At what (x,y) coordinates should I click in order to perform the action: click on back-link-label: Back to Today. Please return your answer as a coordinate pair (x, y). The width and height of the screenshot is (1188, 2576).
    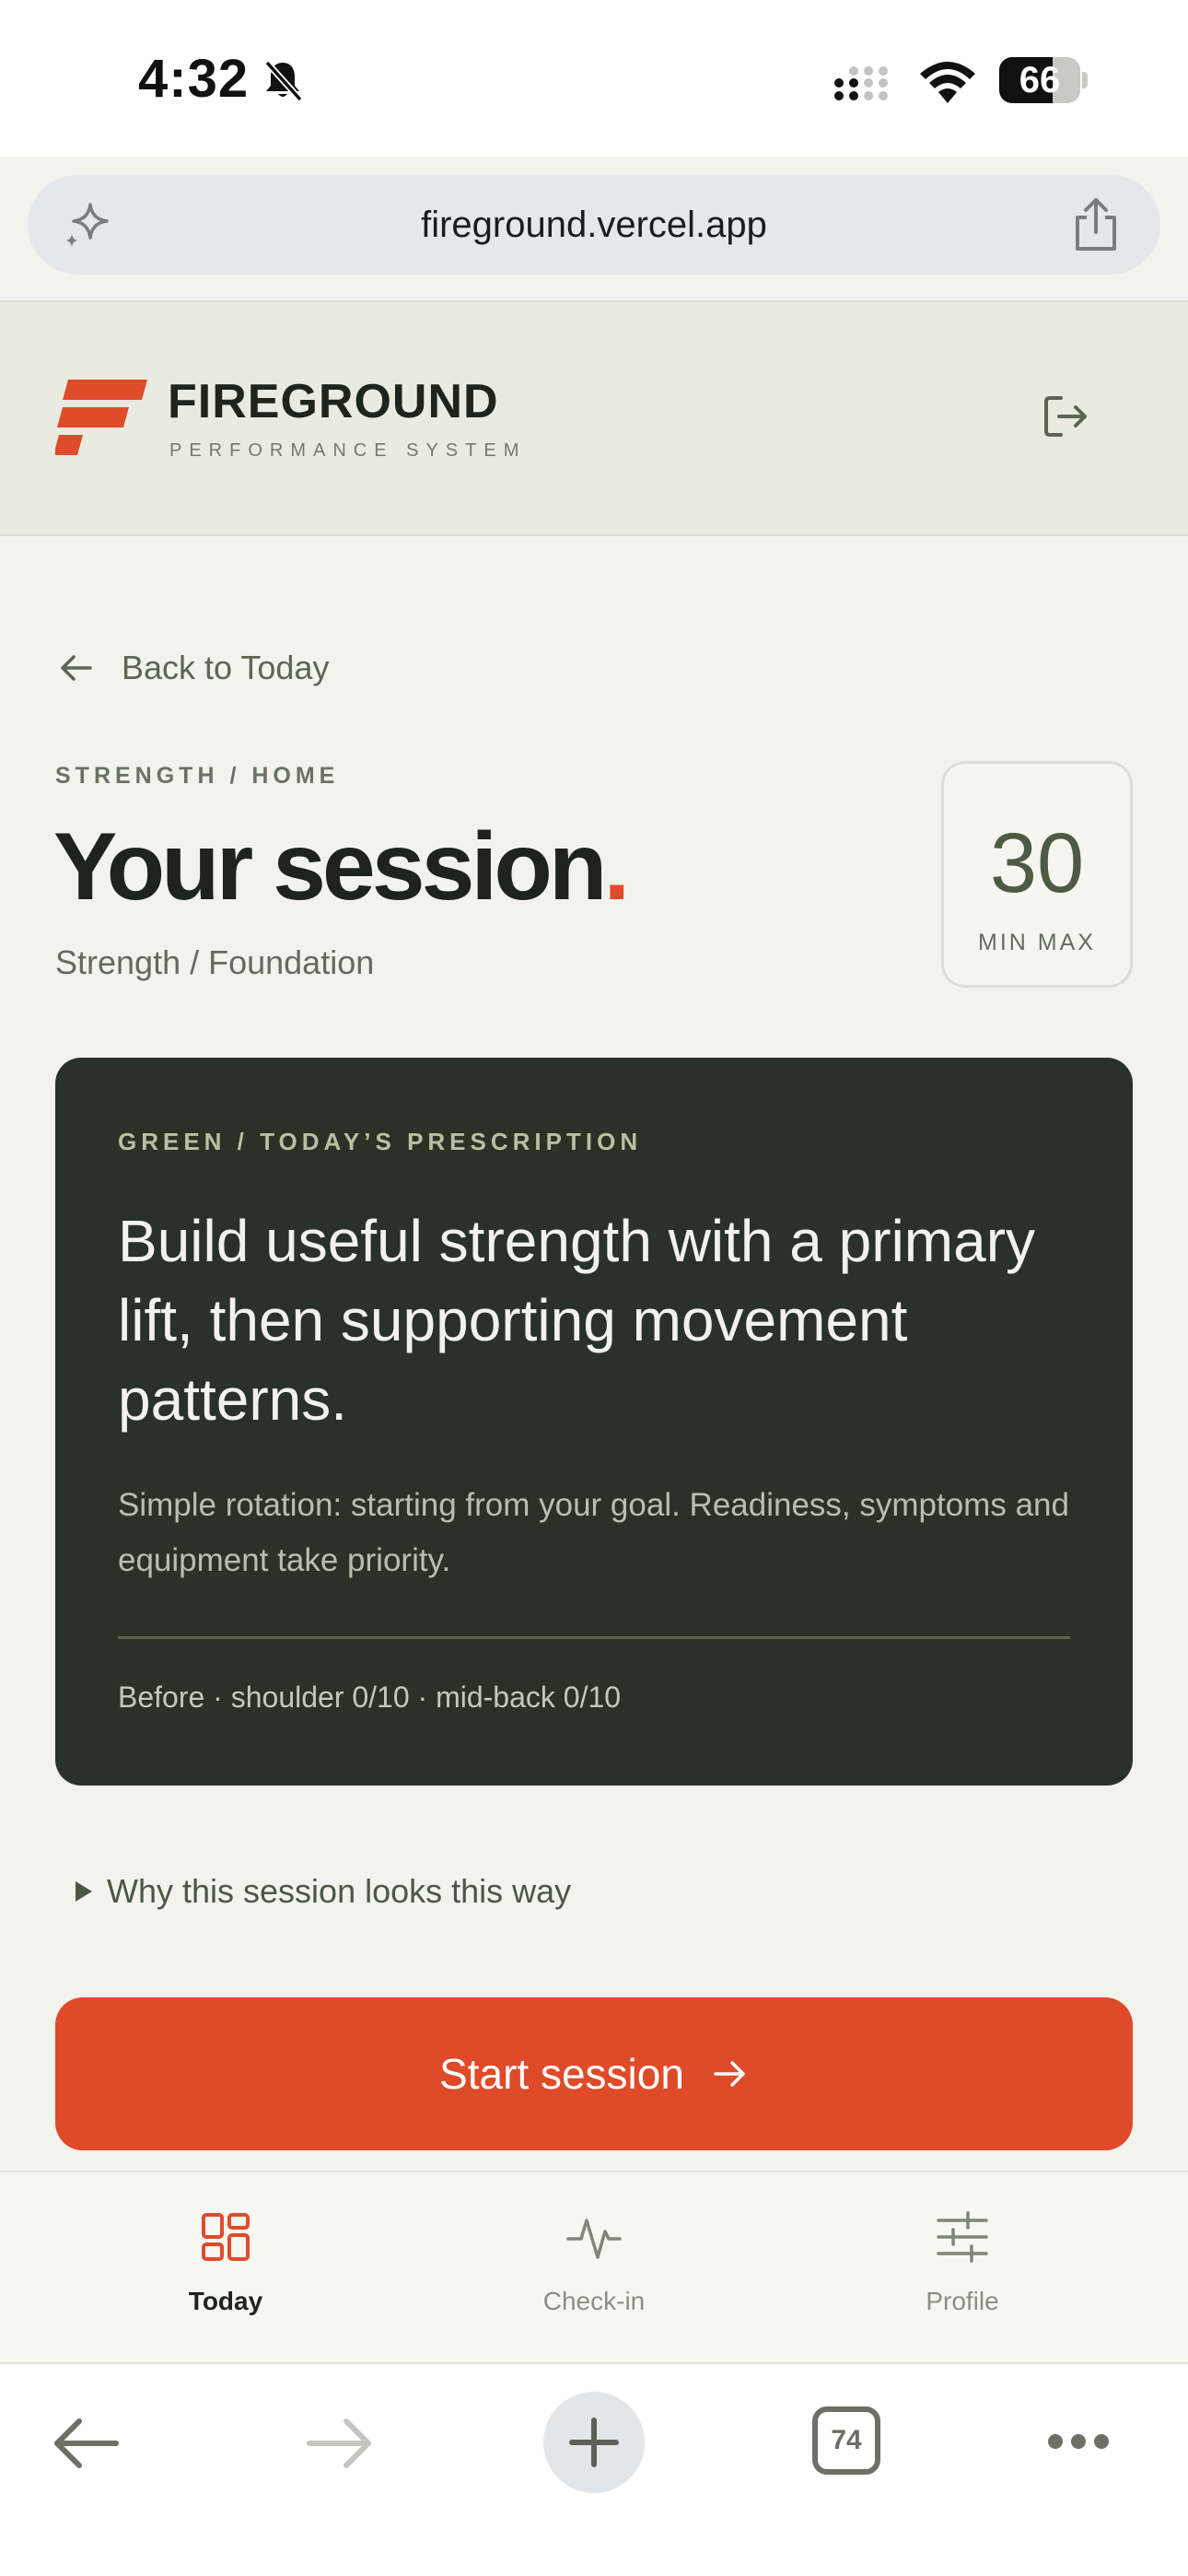
    Looking at the image, I should click on (226, 667).